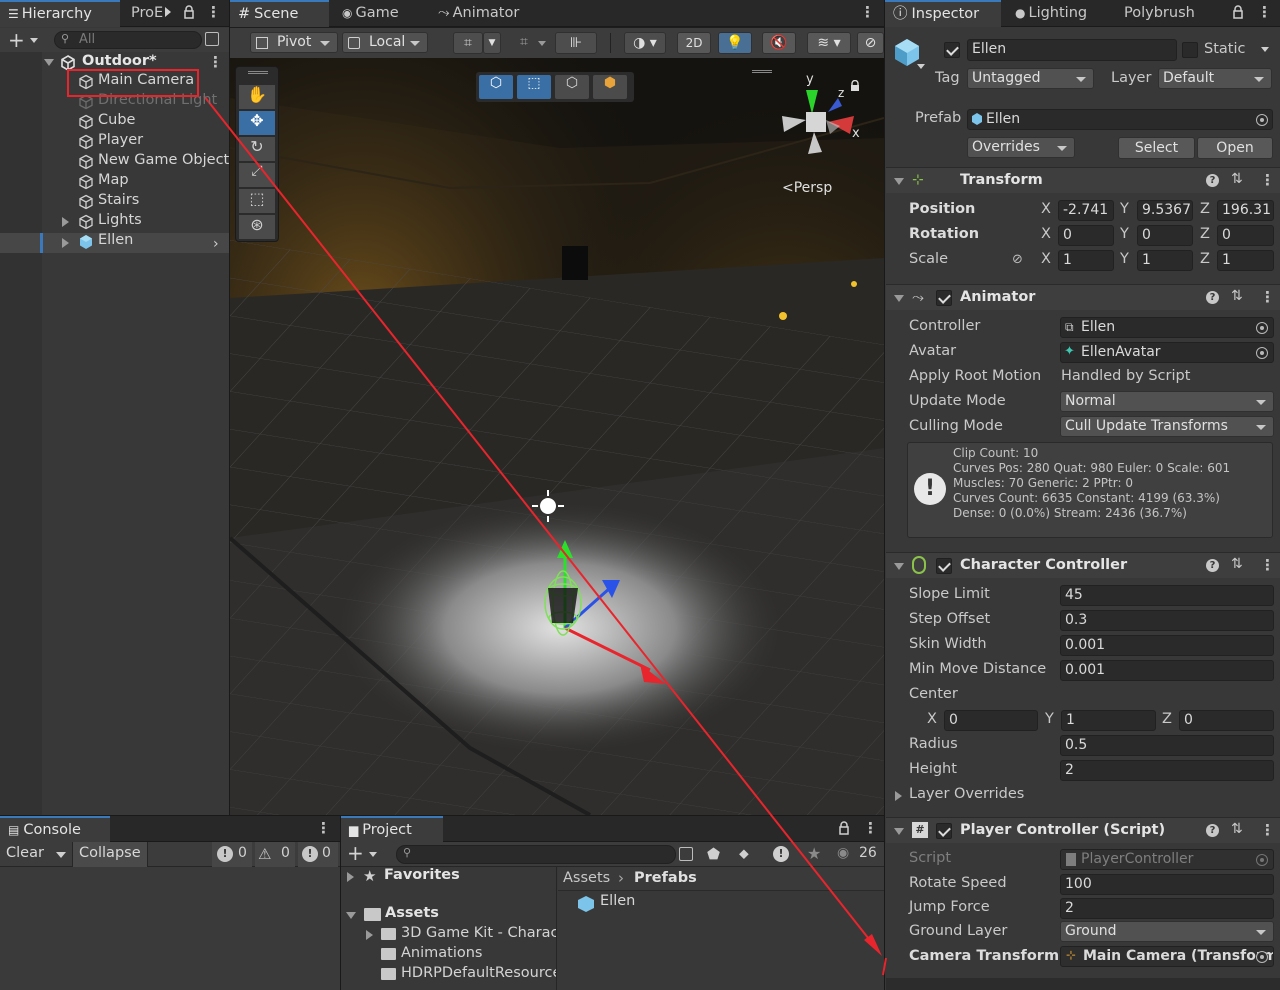 Image resolution: width=1280 pixels, height=990 pixels. What do you see at coordinates (60, 13) in the screenshot?
I see `tab-hierarchy: ☰ Hierarchy` at bounding box center [60, 13].